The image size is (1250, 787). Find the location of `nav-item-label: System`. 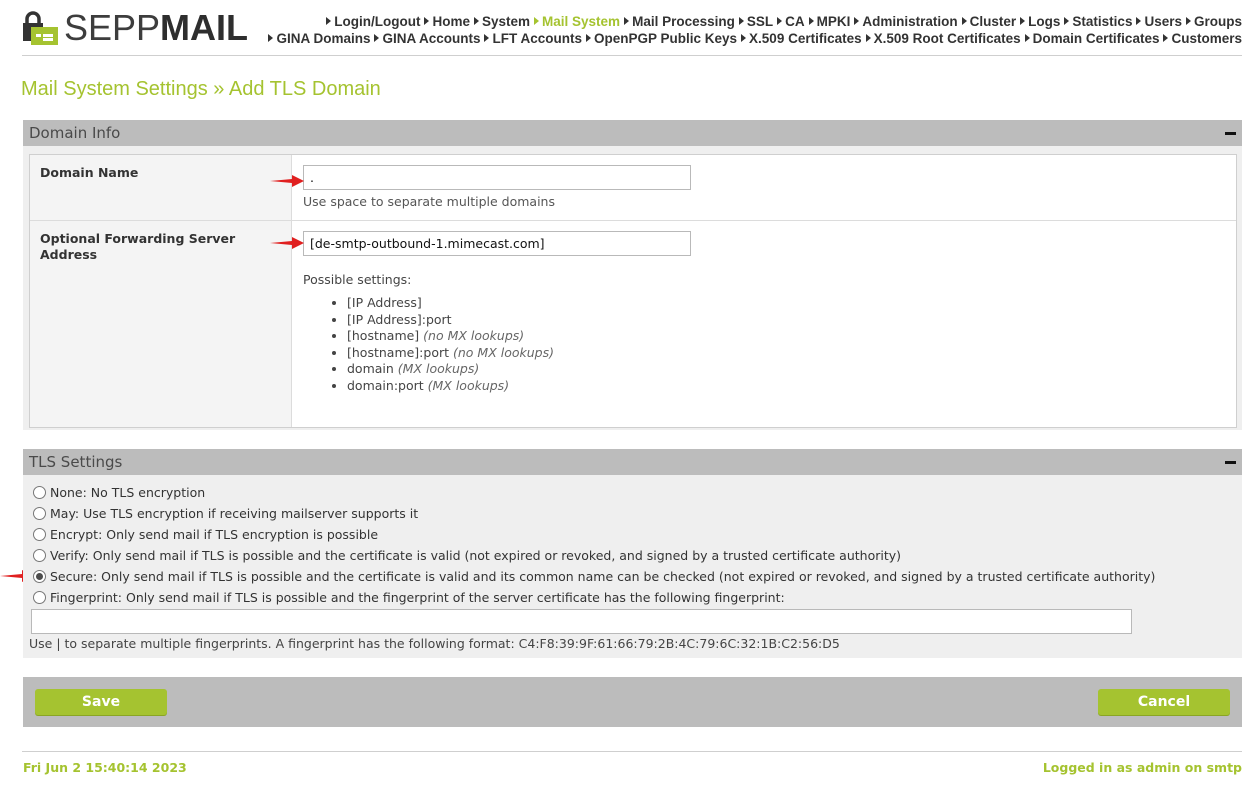

nav-item-label: System is located at coordinates (506, 21).